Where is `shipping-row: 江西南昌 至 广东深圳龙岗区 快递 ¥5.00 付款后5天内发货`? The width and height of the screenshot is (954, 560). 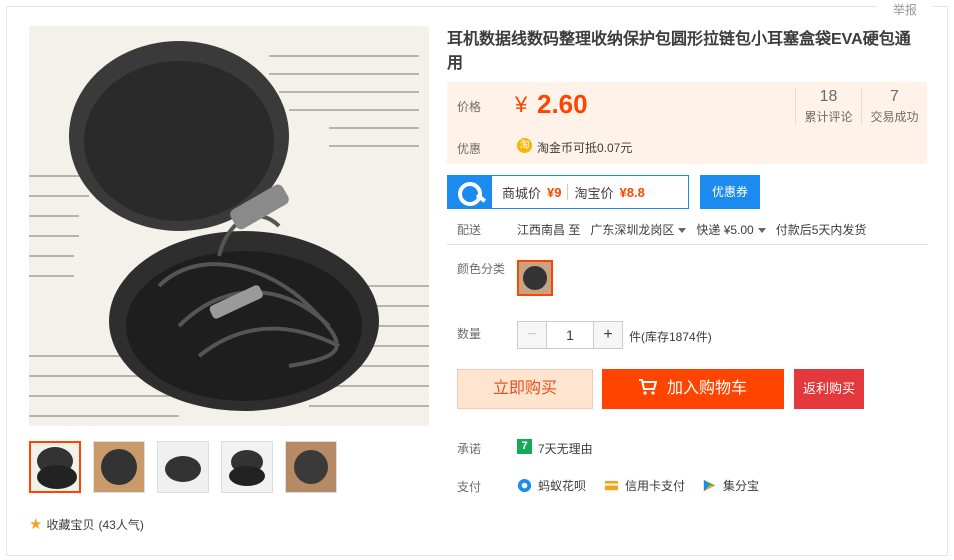
shipping-row: 江西南昌 至 广东深圳龙岗区 快递 ¥5.00 付款后5天内发货 is located at coordinates (691, 229).